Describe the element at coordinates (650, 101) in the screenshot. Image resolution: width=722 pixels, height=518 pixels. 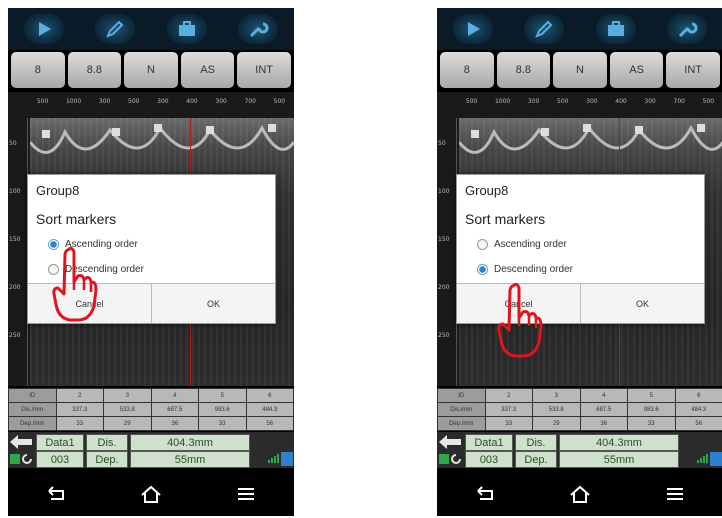
I see `ruler-tick: 300` at that location.